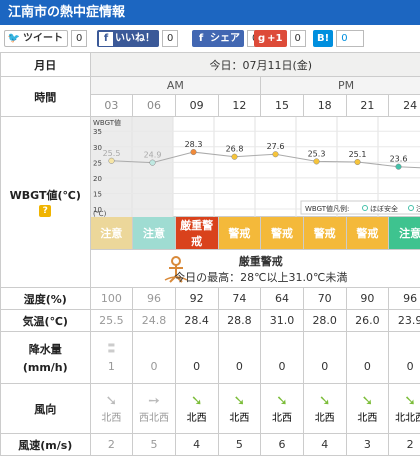 This screenshot has height=457, width=420. I want to click on wind-dir-text: 北北西, so click(407, 418).